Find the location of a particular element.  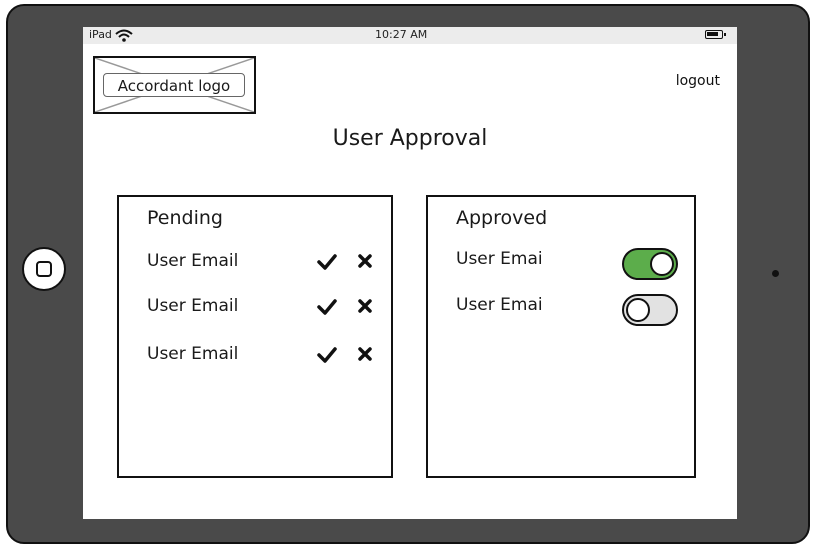

logo-text: Accordant logo is located at coordinates (174, 85).